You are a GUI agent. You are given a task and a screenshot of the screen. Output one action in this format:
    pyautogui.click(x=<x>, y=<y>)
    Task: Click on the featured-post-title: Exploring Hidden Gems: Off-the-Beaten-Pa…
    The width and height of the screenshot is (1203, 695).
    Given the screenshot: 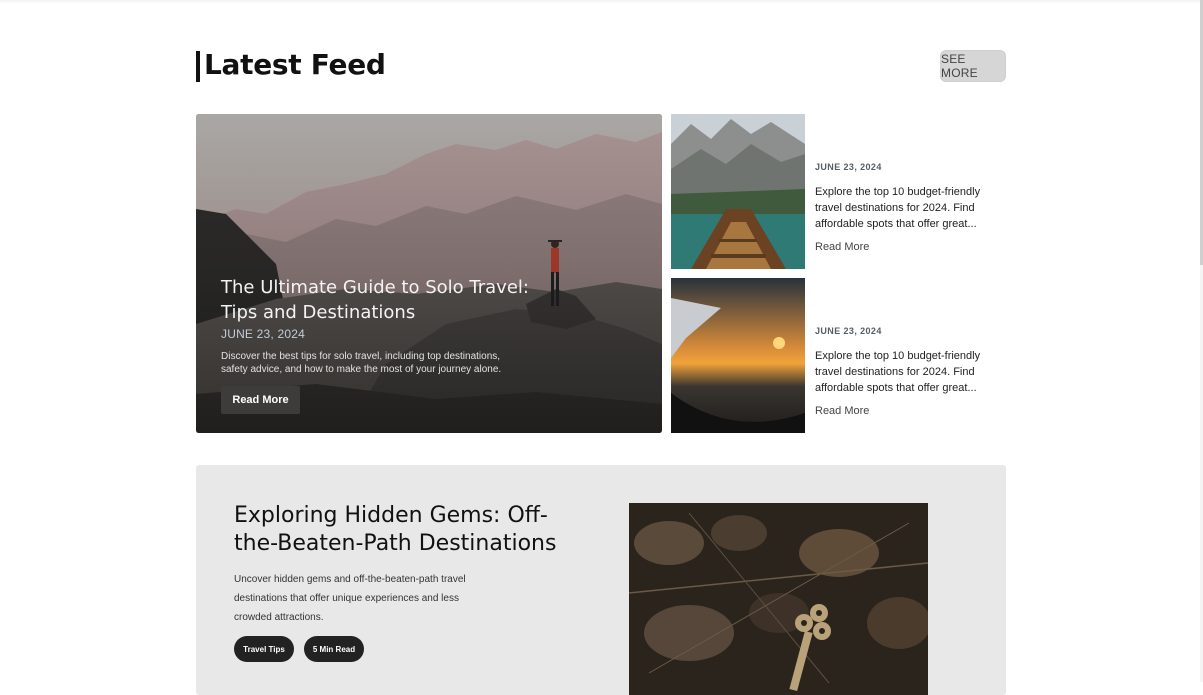 What is the action you would take?
    pyautogui.click(x=404, y=530)
    